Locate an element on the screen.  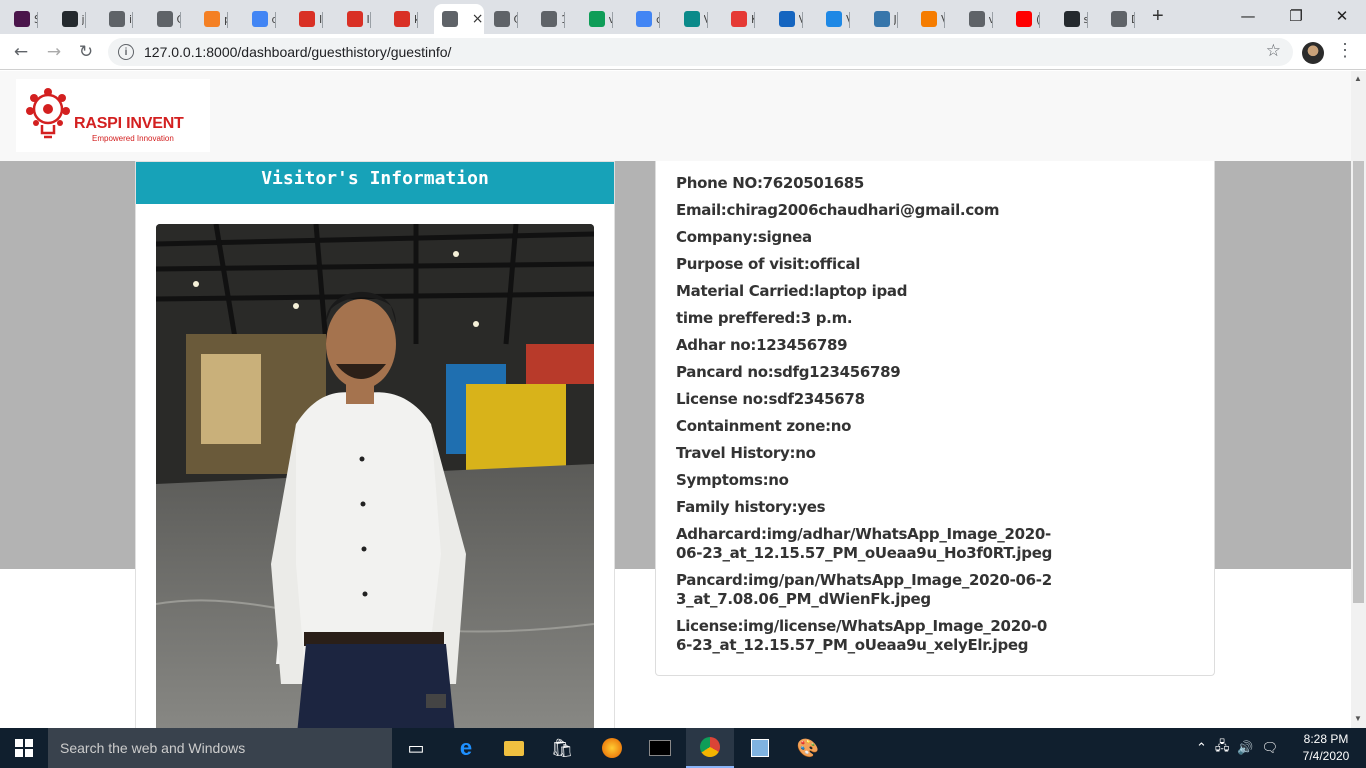
info-row-adhar-no: Adhar no:123456789 is located at coordinates (762, 345).